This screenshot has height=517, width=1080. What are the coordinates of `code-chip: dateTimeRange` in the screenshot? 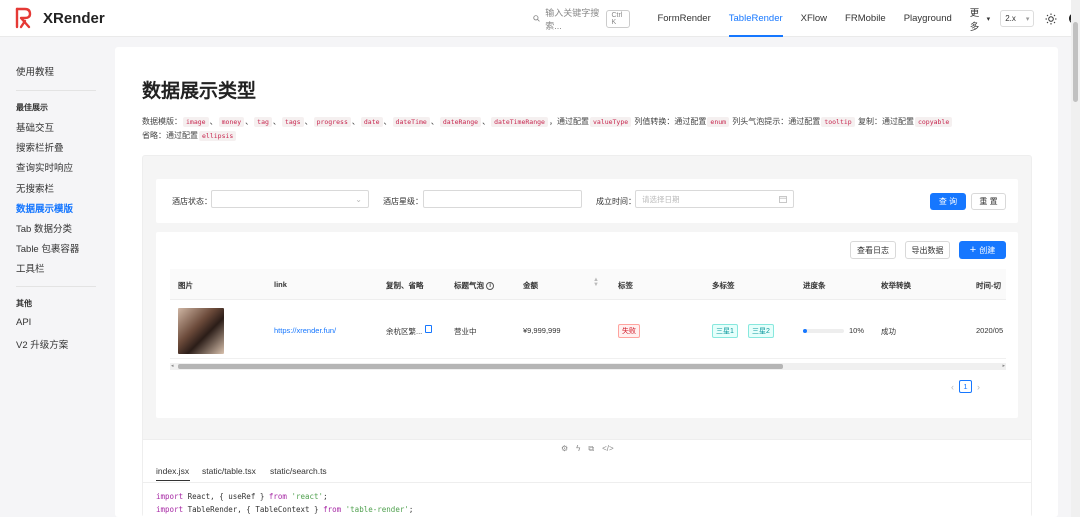 It's located at (519, 122).